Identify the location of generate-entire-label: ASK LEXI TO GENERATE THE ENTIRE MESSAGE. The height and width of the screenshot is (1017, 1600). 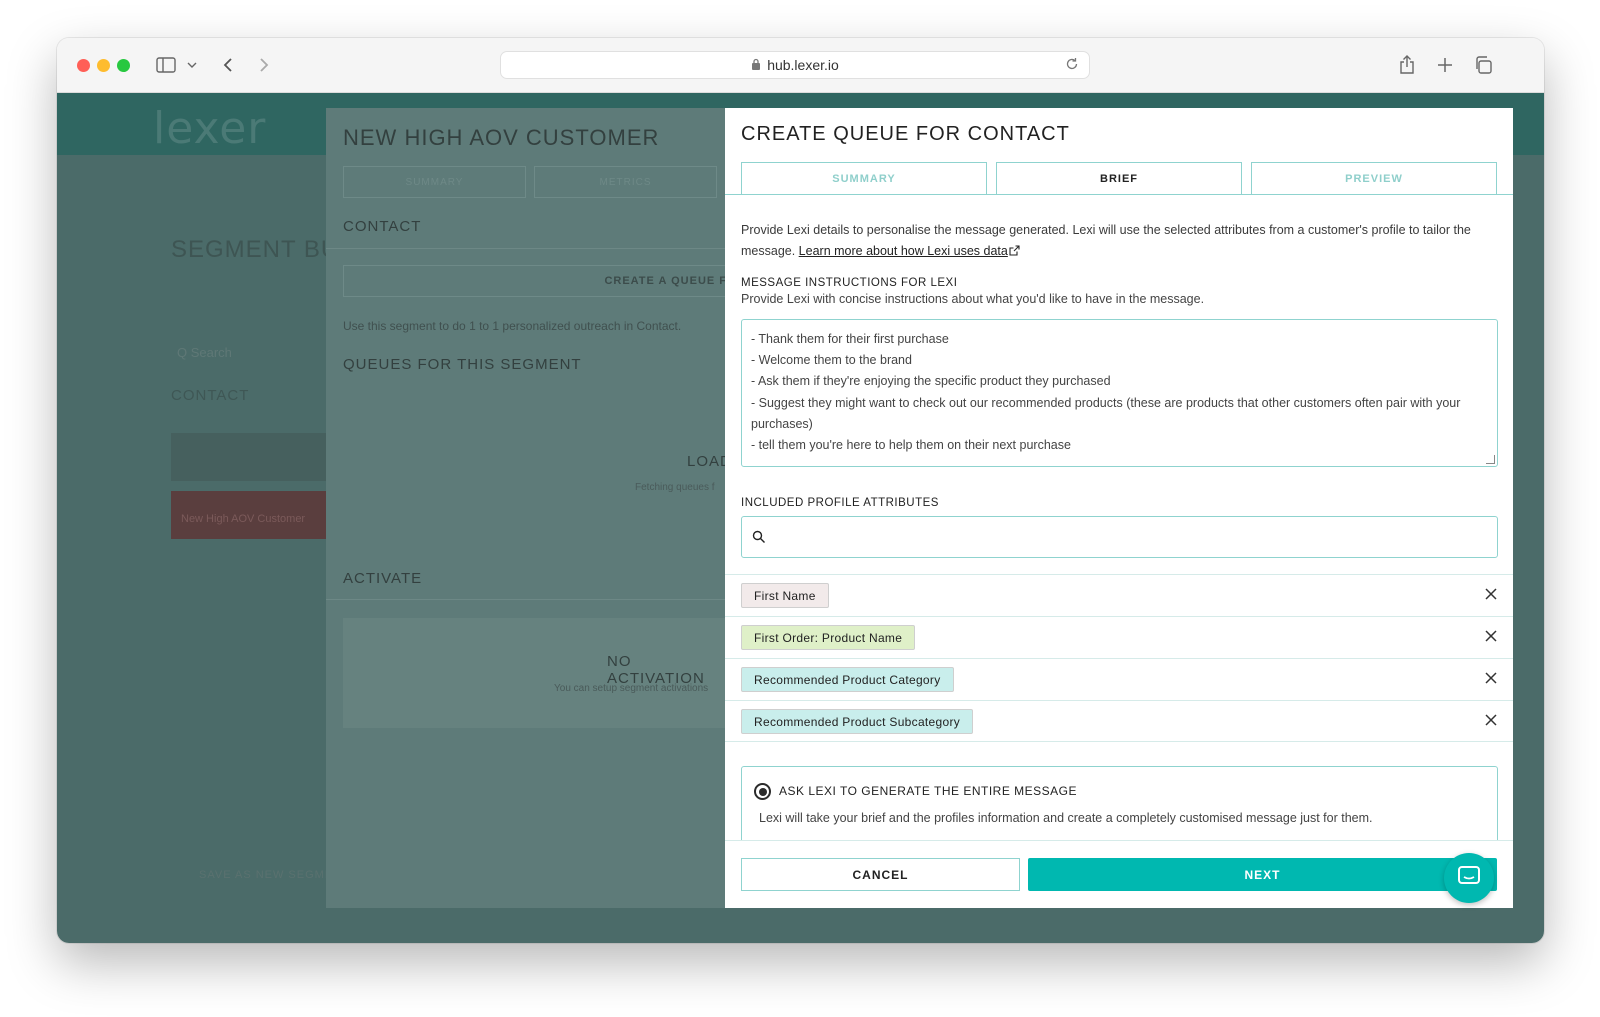
(928, 791).